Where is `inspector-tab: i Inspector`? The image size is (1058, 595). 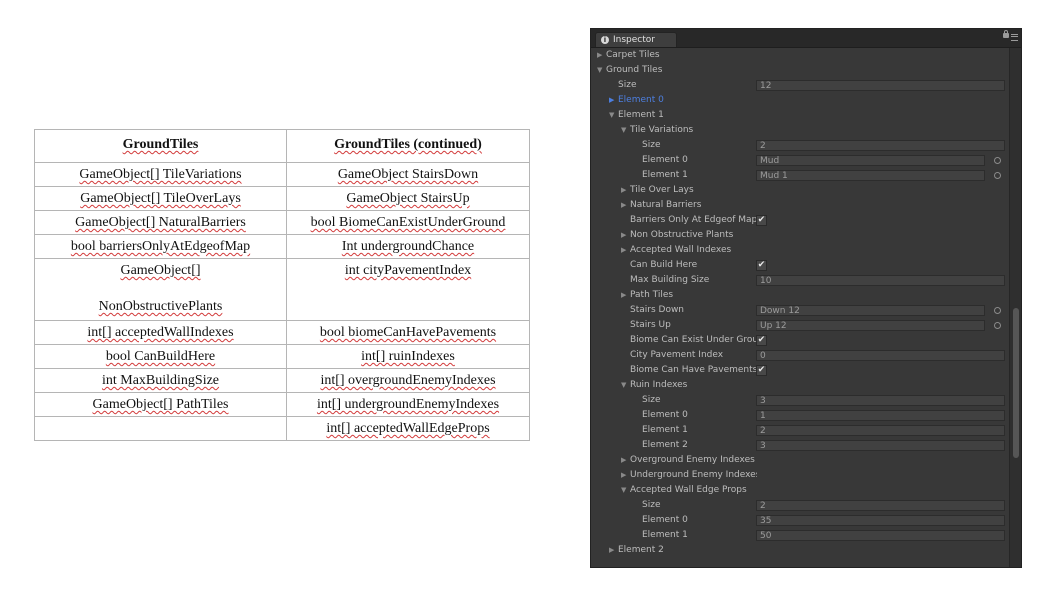 inspector-tab: i Inspector is located at coordinates (636, 39).